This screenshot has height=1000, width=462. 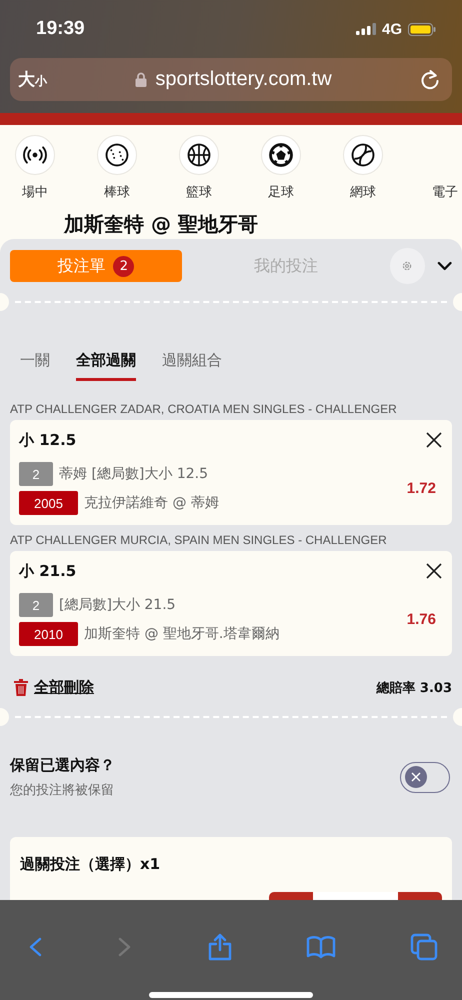 I want to click on market-text: 蒂姆 [總局數]大小 12.5, so click(x=133, y=474).